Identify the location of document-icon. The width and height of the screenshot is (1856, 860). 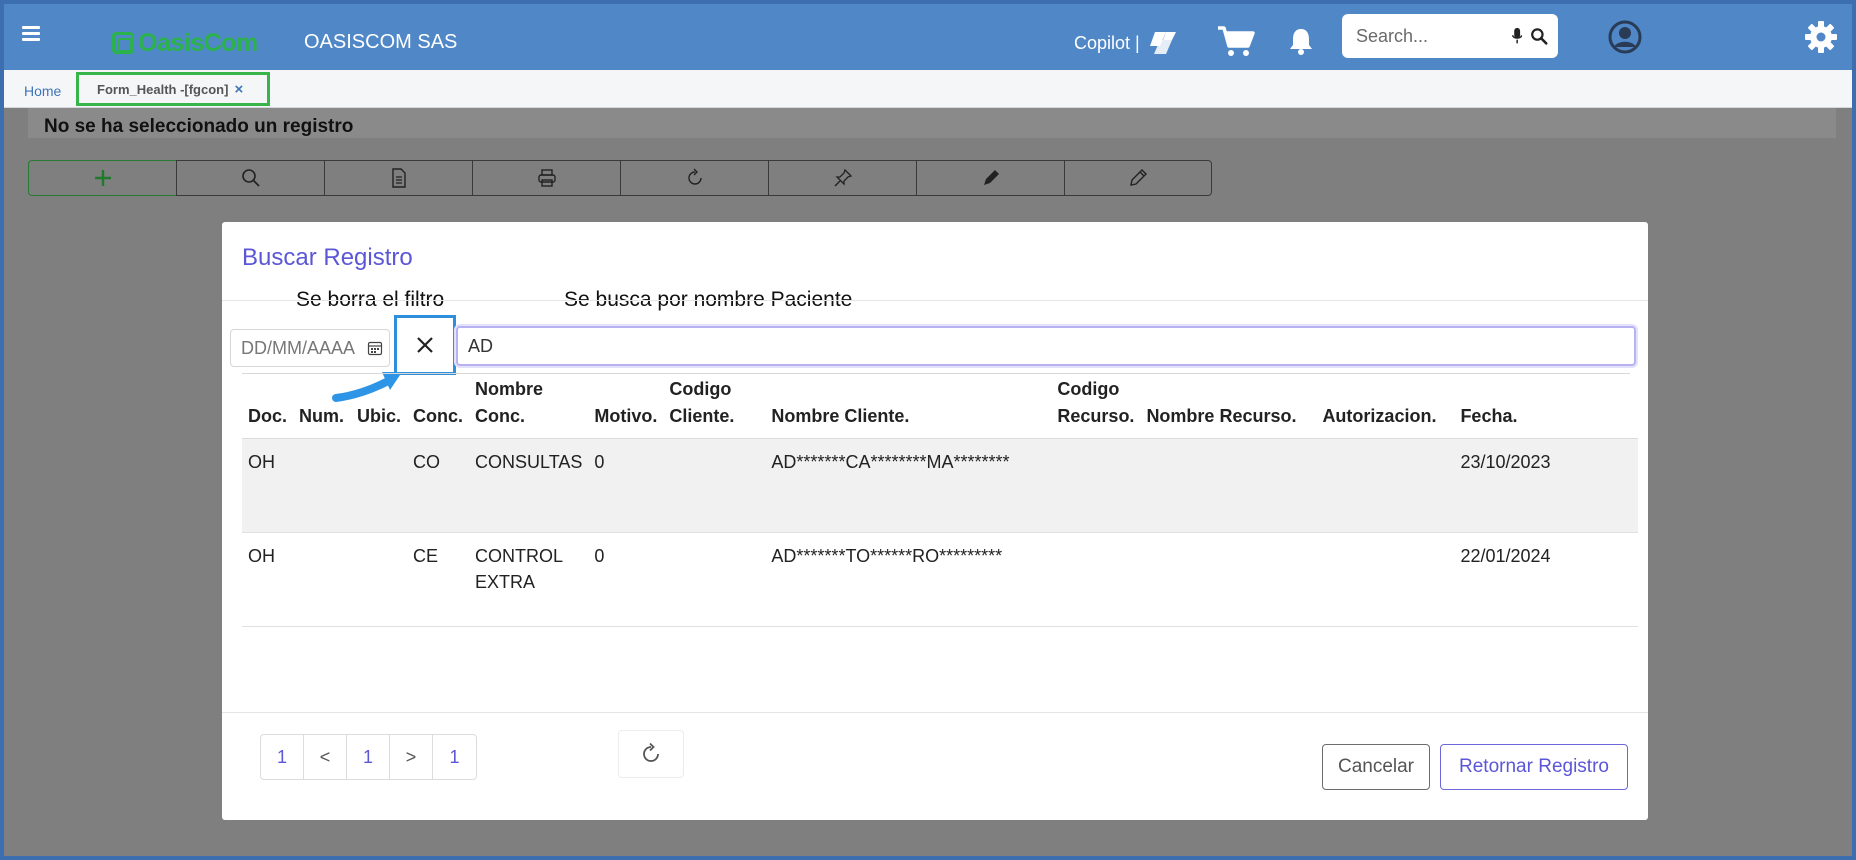
(398, 178).